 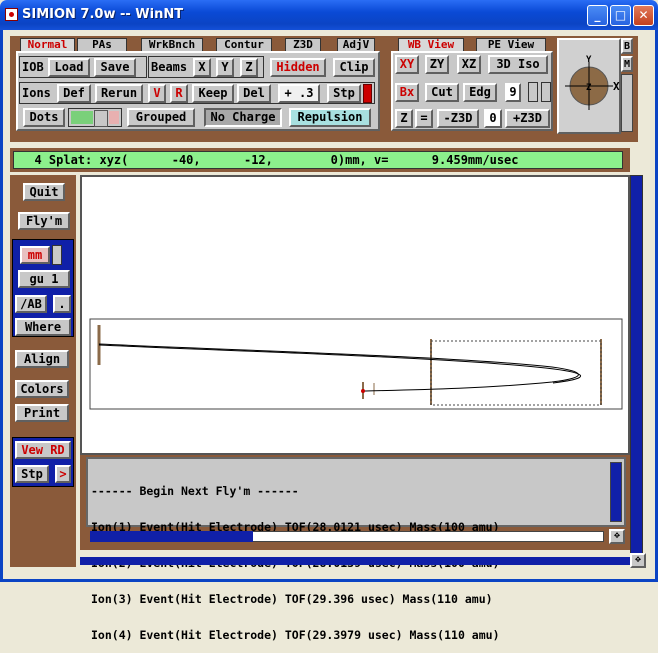 I want to click on z3d-value-field: 0, so click(x=493, y=118).